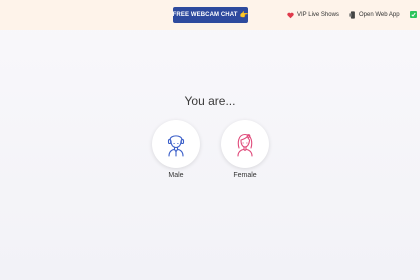 This screenshot has height=280, width=420. Describe the element at coordinates (244, 15) in the screenshot. I see `pointing-hand-icon: 👉` at that location.